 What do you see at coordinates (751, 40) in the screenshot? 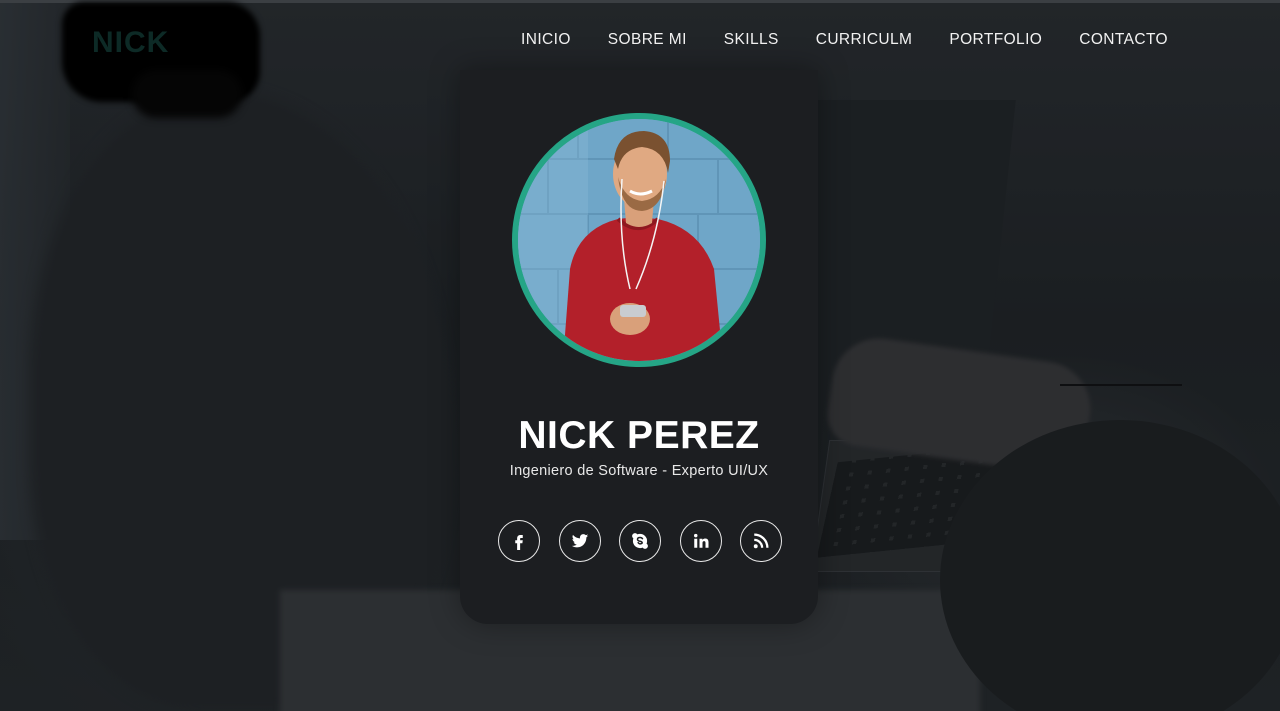
I see `nav-item-skills: SKILLS` at bounding box center [751, 40].